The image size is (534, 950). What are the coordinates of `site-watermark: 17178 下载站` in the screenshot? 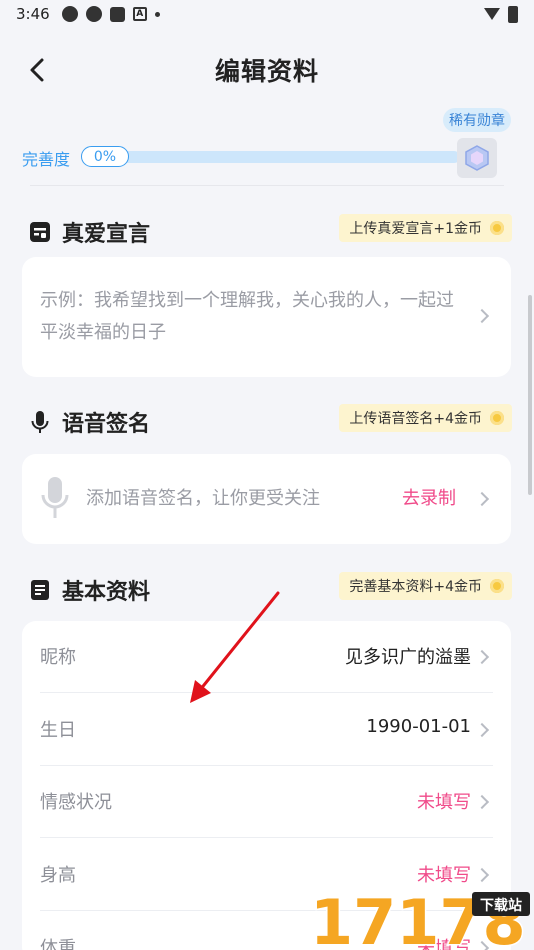 It's located at (421, 915).